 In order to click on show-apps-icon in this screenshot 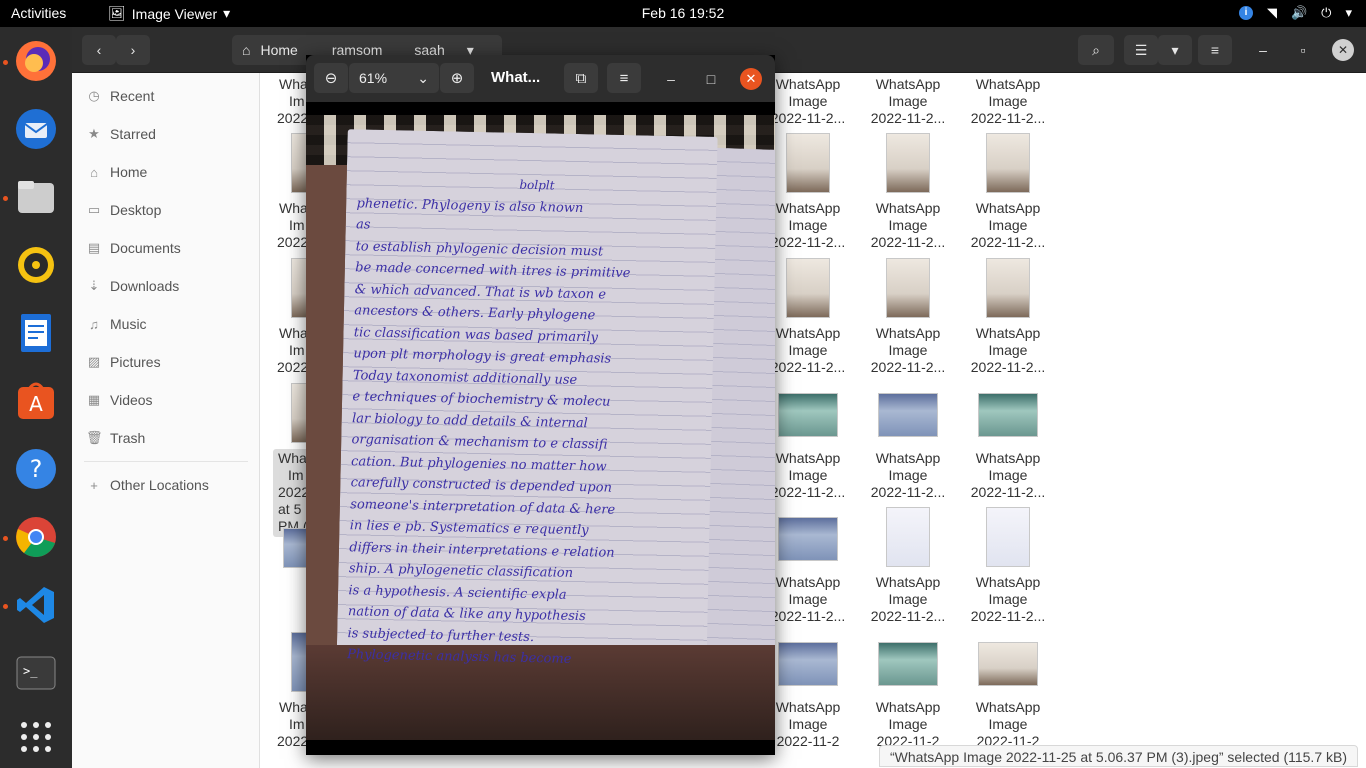, I will do `click(36, 737)`.